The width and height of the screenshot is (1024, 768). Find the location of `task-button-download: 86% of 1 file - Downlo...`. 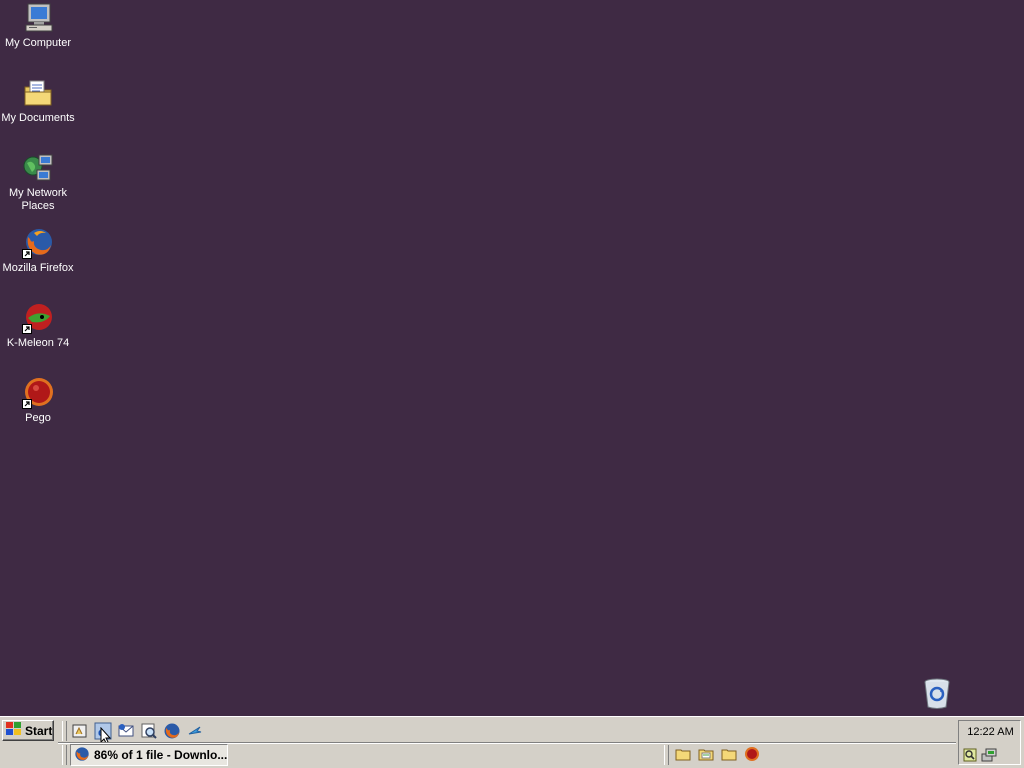

task-button-download: 86% of 1 file - Downlo... is located at coordinates (149, 755).